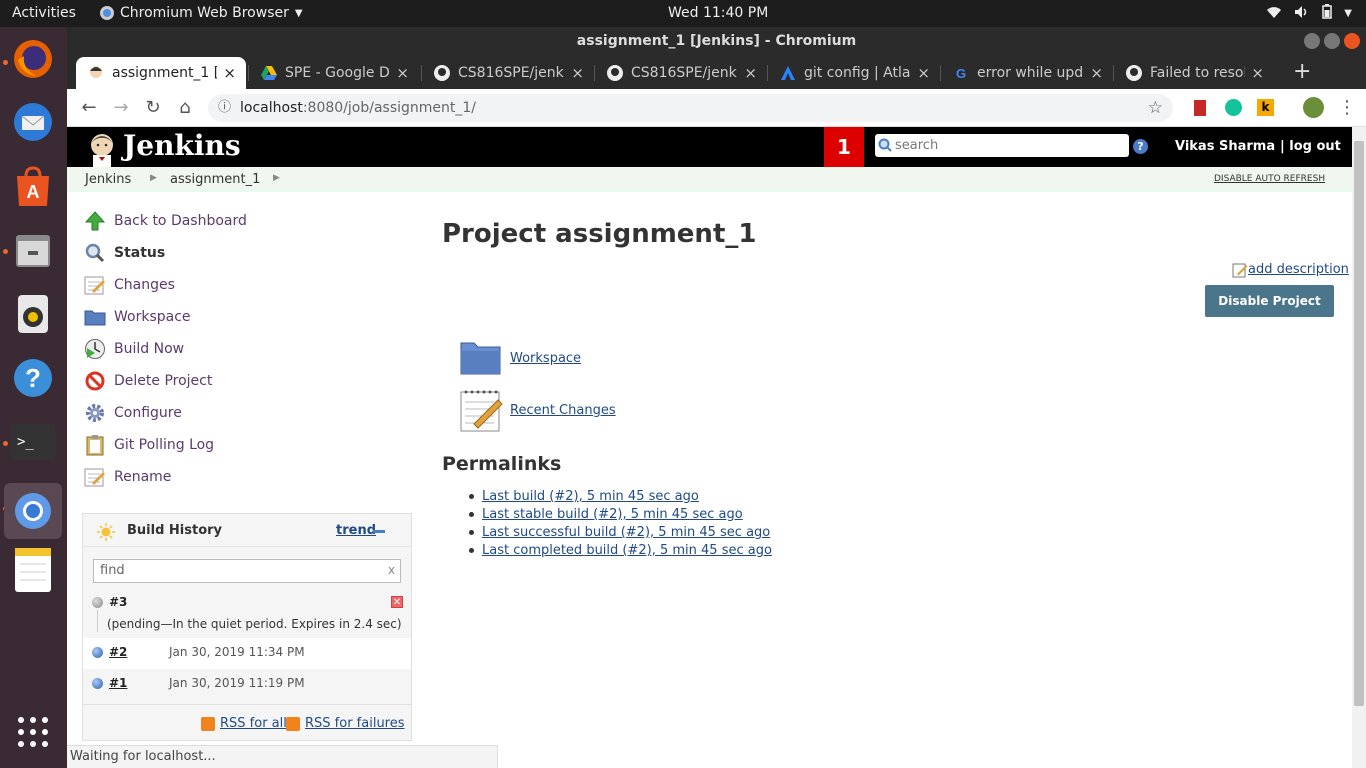  I want to click on permalink-text: Last stable build (#2), 5 min 45 sec ago, so click(612, 514).